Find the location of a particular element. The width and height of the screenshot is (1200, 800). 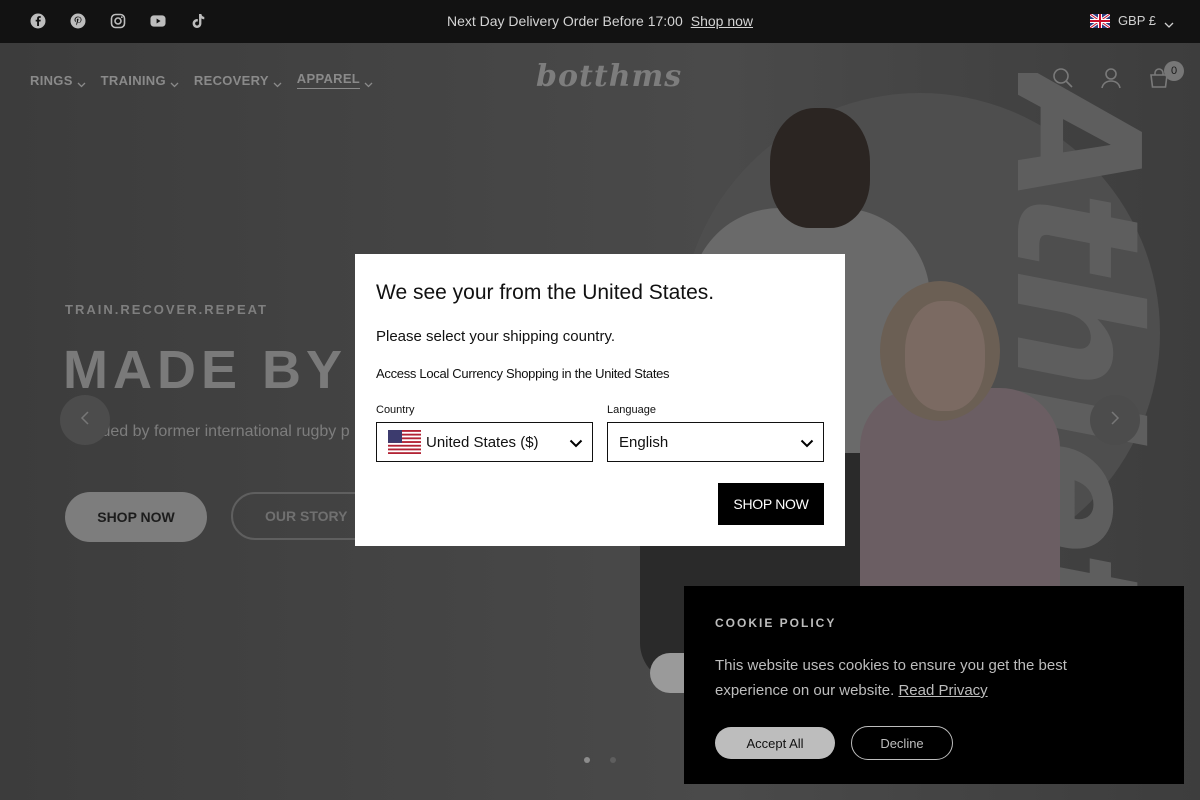

language-select-value: English is located at coordinates (644, 442).